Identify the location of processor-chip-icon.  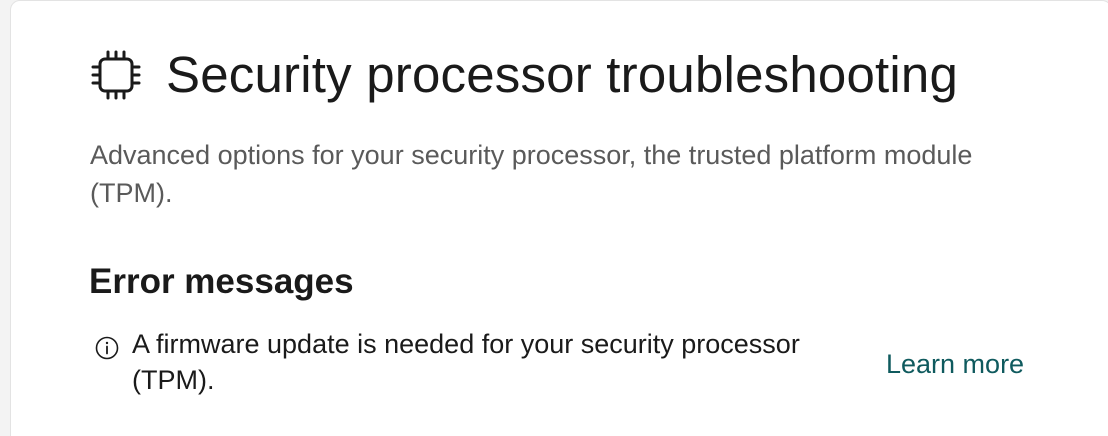
(116, 75).